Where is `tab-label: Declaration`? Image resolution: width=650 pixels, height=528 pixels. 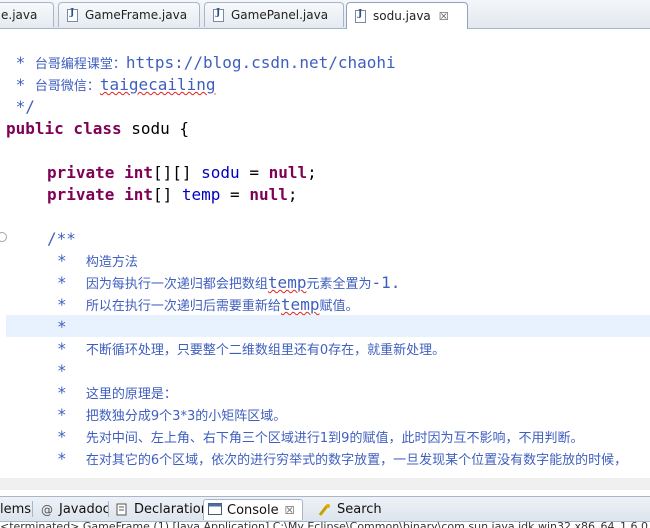 tab-label: Declaration is located at coordinates (171, 509).